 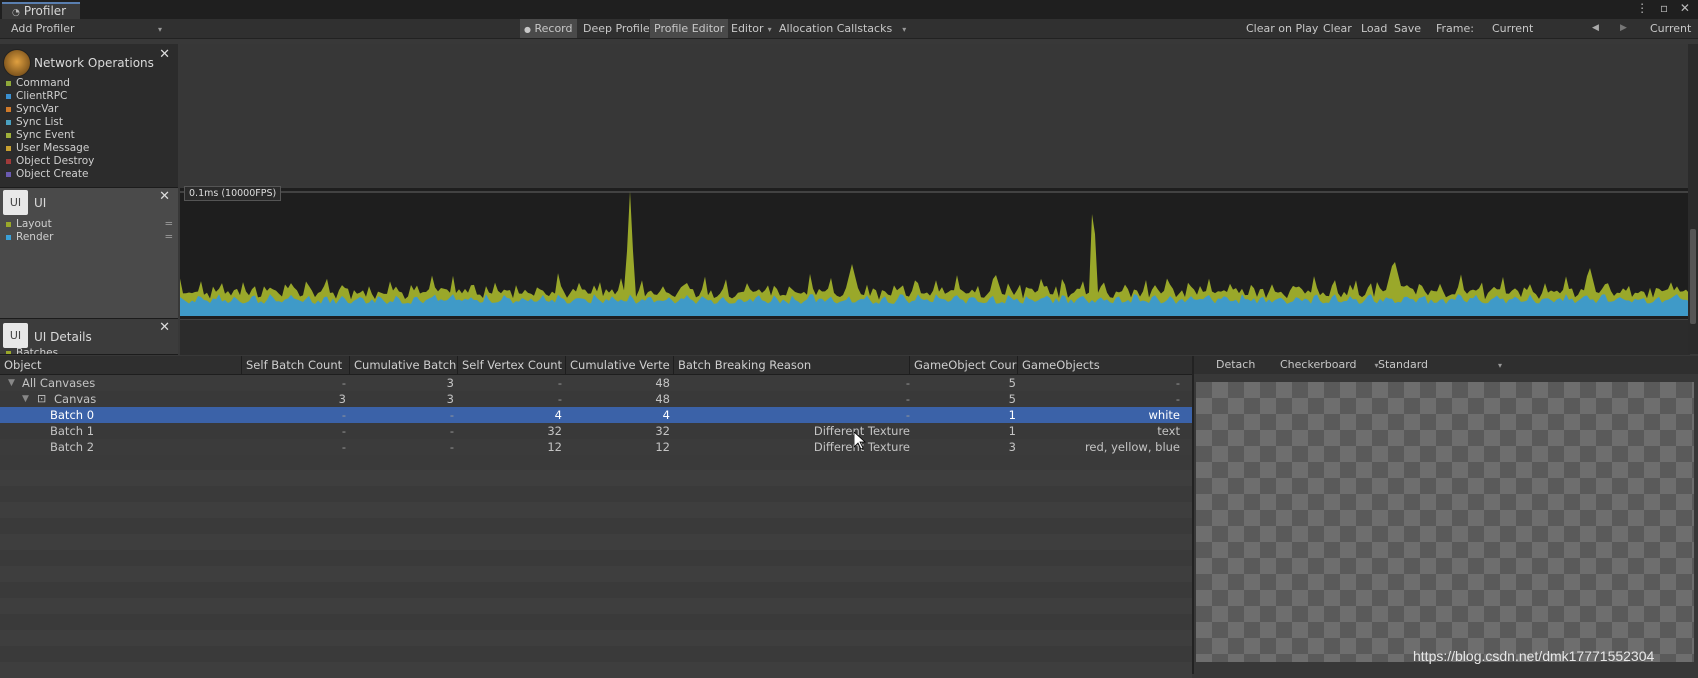 I want to click on column-header-self-batch-count: Self Batch Count, so click(x=296, y=365).